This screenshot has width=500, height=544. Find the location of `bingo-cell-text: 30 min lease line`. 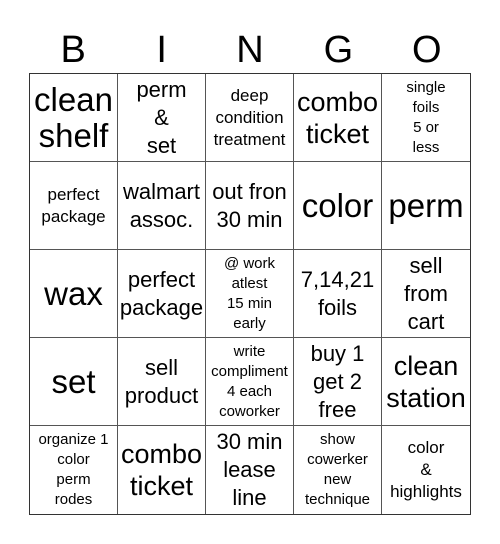

bingo-cell-text: 30 min lease line is located at coordinates (249, 469).